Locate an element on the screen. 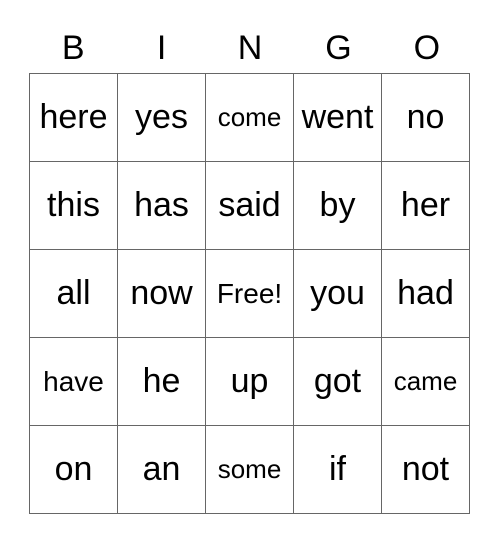 This screenshot has height=544, width=500. bingo-cell: by is located at coordinates (337, 205).